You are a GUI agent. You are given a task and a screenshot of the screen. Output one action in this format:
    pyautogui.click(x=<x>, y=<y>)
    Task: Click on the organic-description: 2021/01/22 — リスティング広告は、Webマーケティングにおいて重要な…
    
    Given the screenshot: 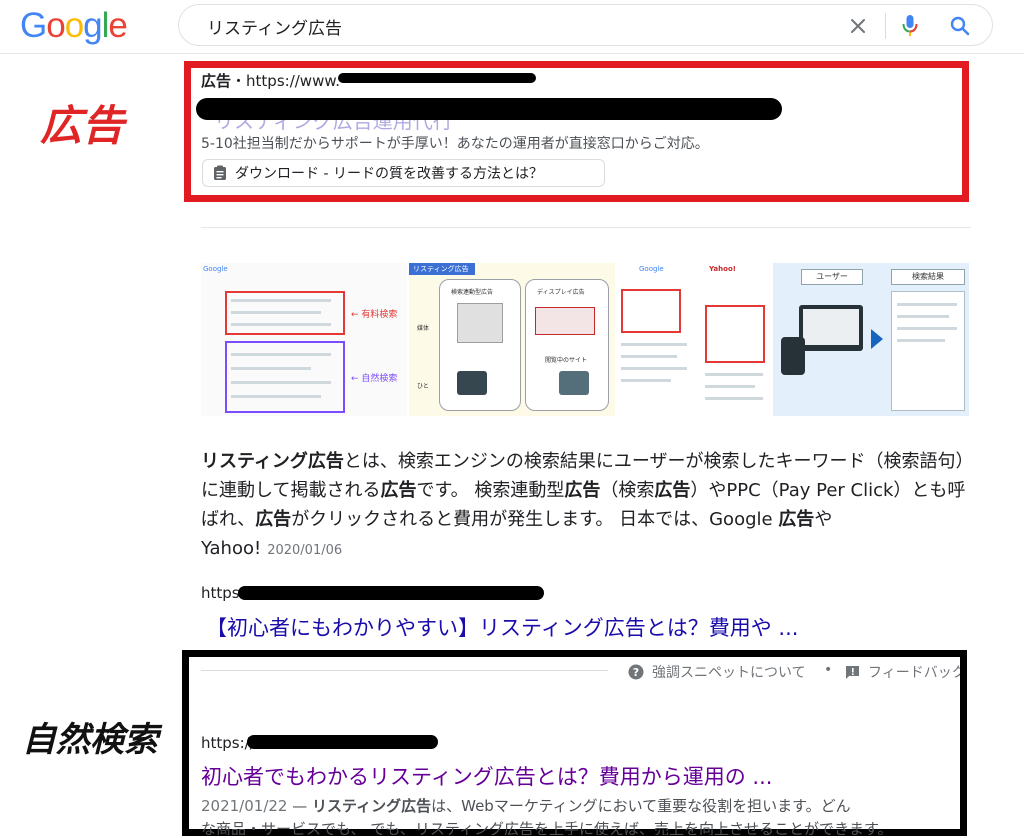 What is the action you would take?
    pyautogui.click(x=581, y=815)
    